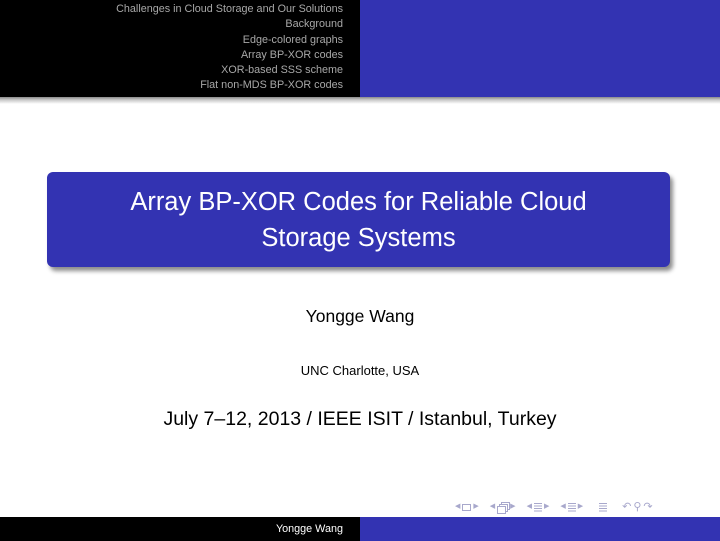  What do you see at coordinates (637, 507) in the screenshot?
I see `search-icon: ⚲` at bounding box center [637, 507].